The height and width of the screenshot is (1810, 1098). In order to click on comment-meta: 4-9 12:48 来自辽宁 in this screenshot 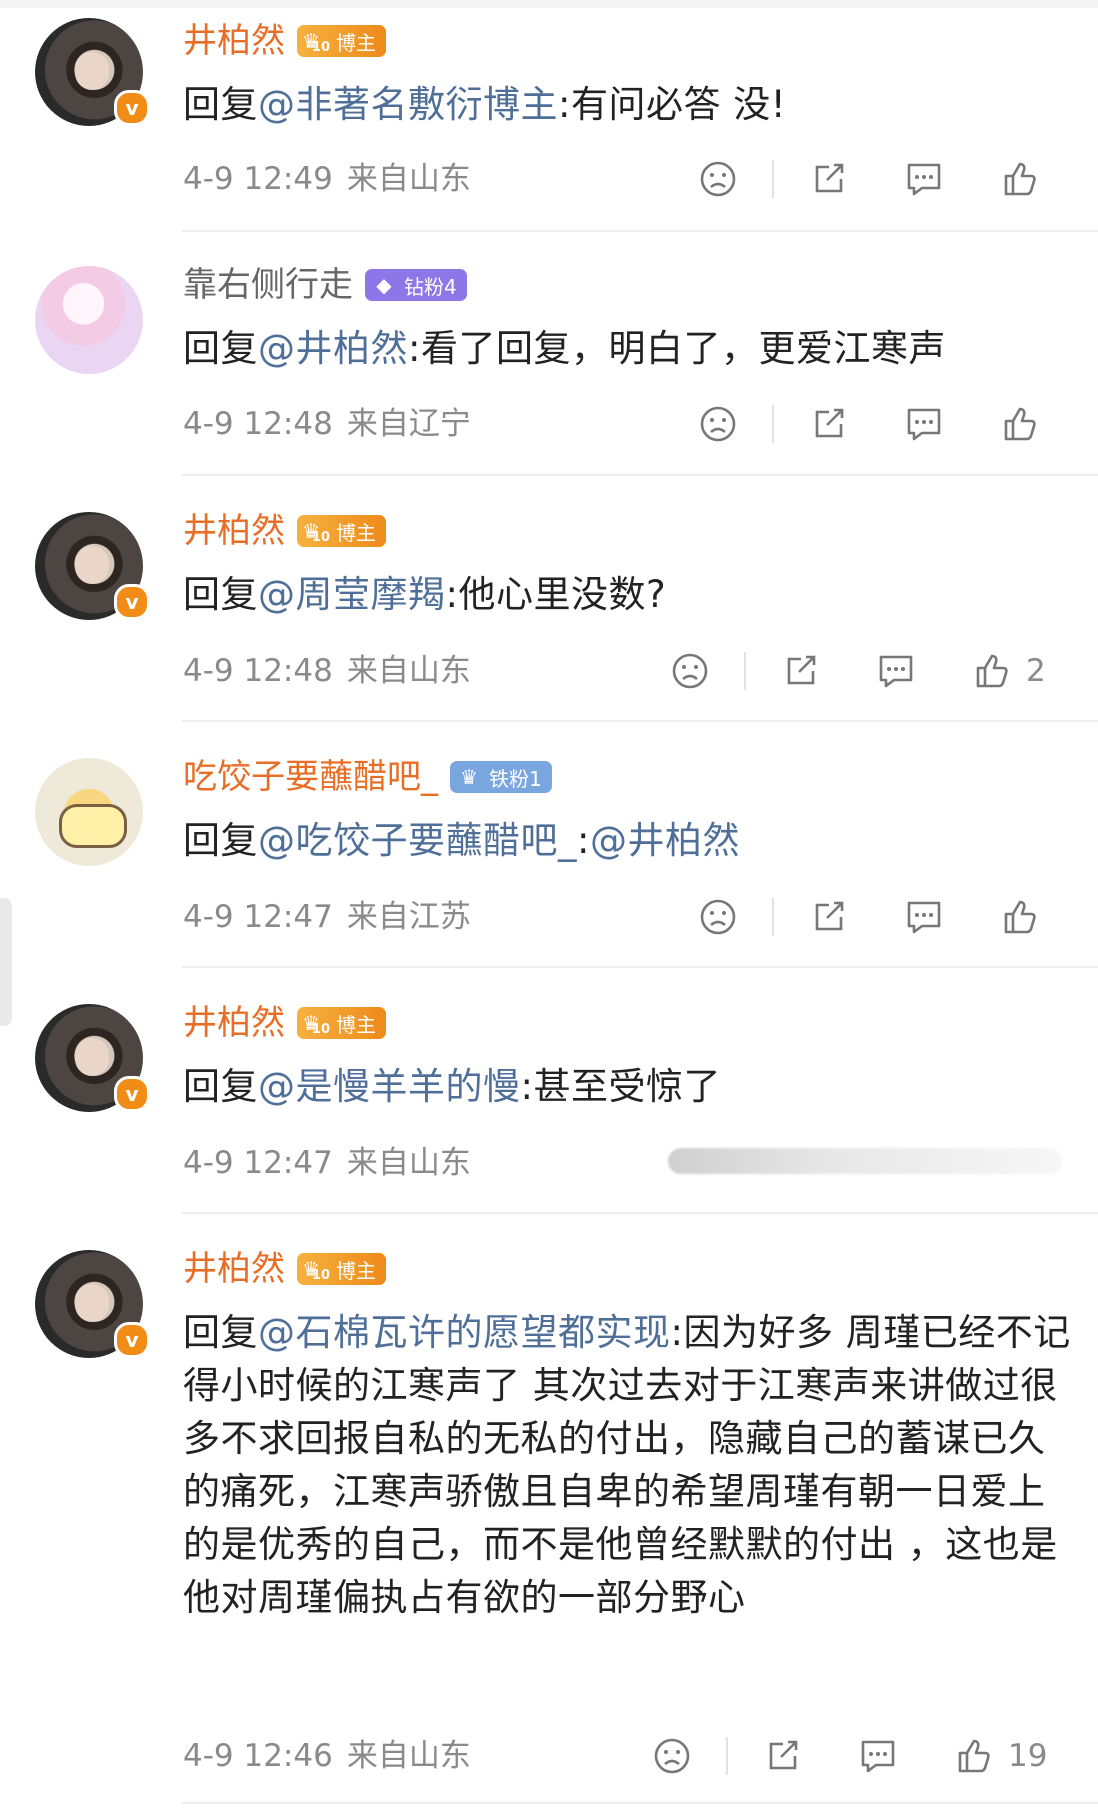, I will do `click(327, 424)`.